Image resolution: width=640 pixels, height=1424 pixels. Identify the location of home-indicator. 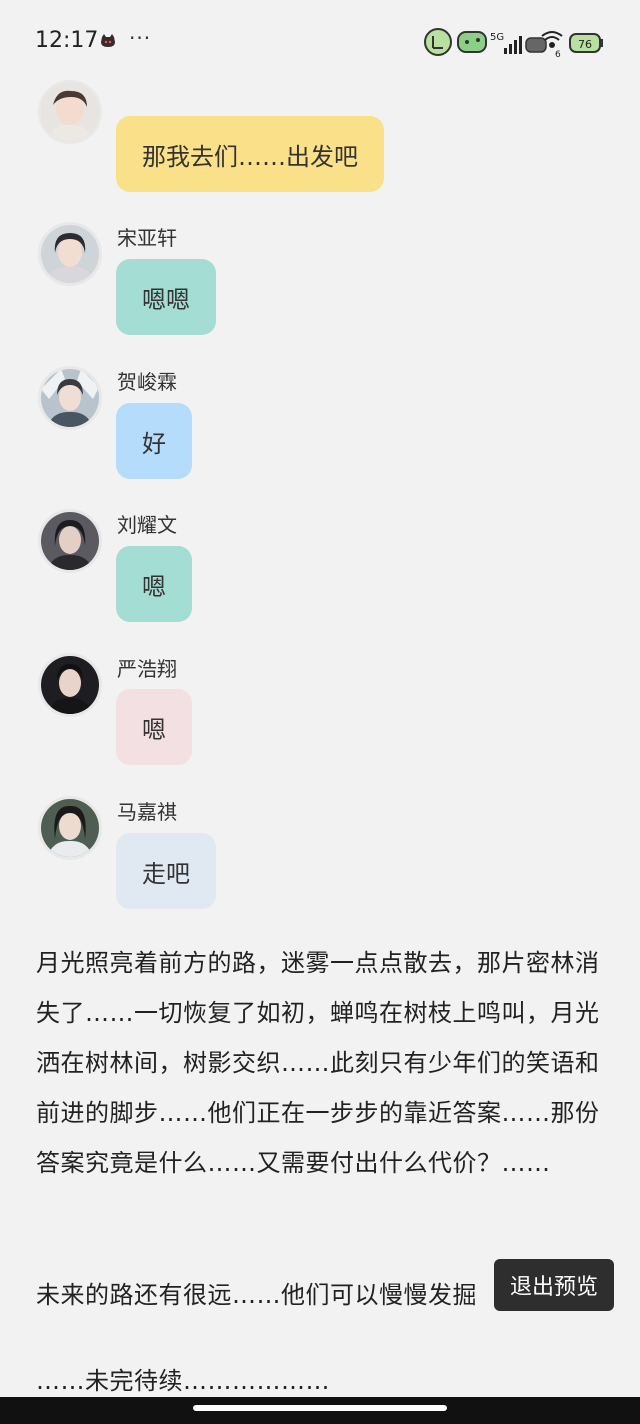
(320, 1410).